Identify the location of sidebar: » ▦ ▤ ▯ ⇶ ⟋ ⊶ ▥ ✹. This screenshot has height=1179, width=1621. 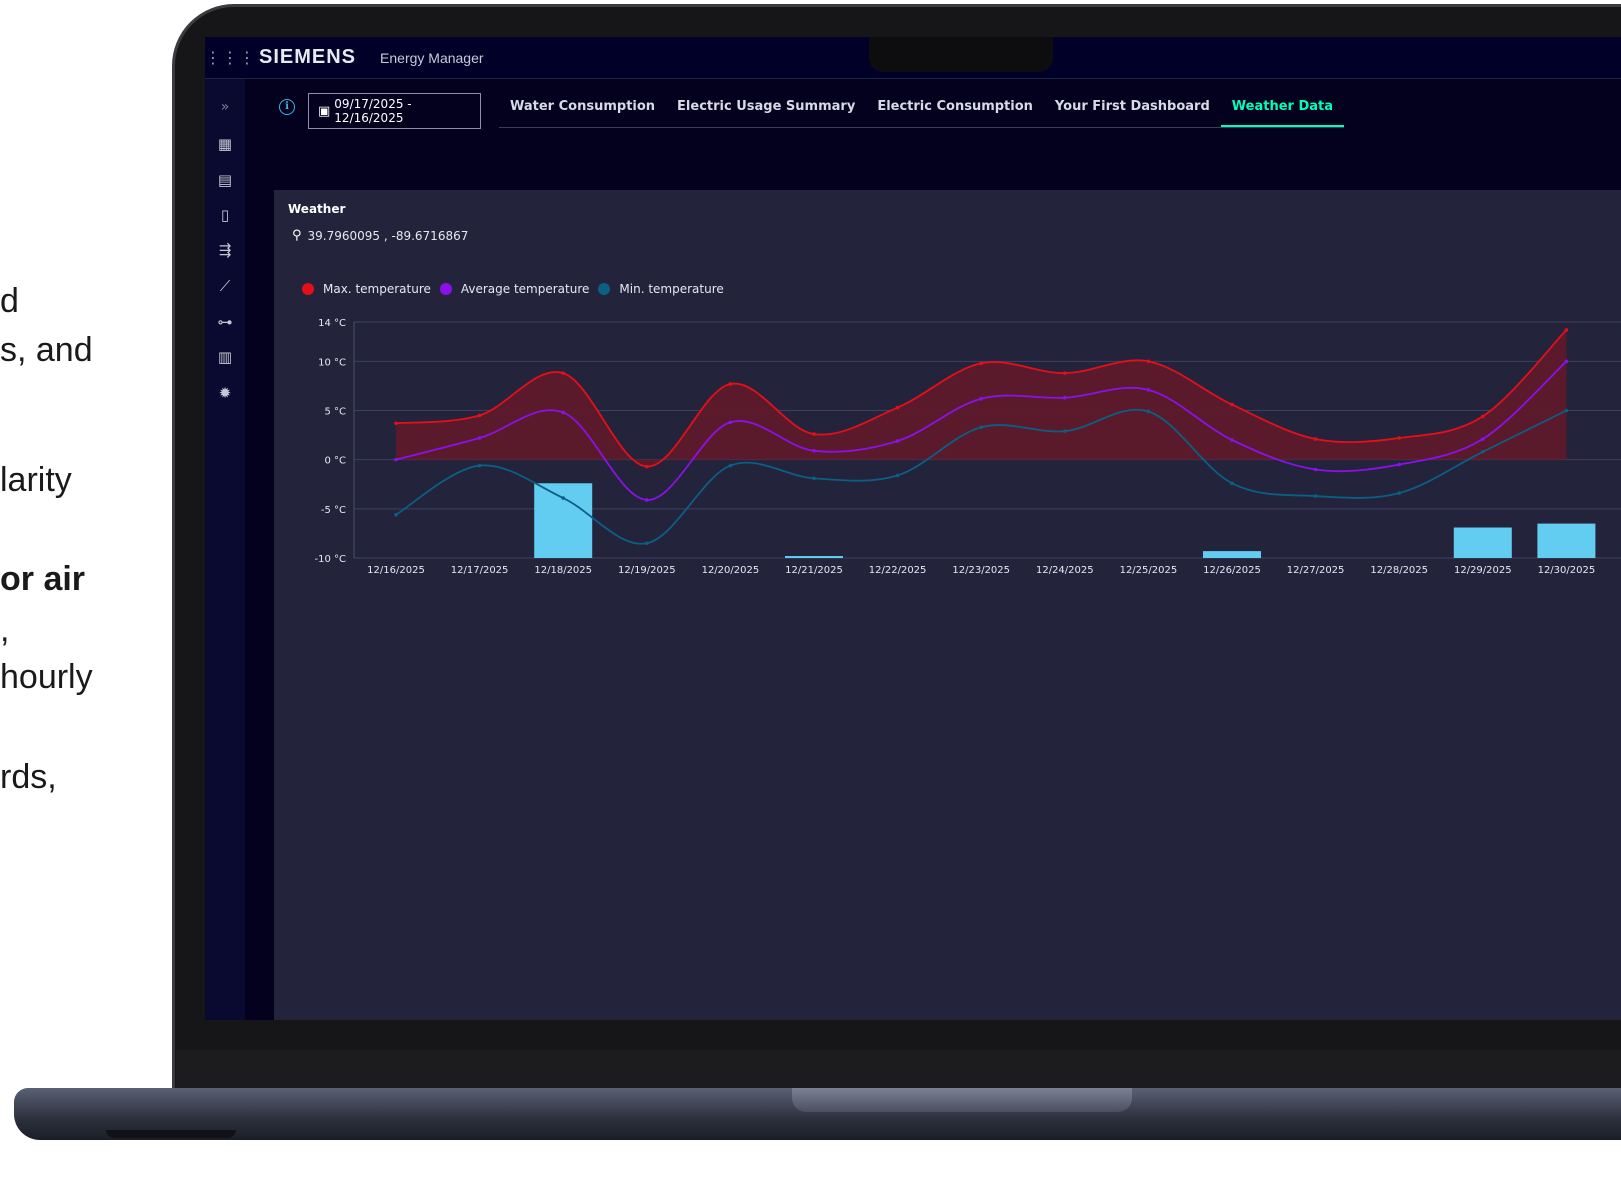
(225, 549).